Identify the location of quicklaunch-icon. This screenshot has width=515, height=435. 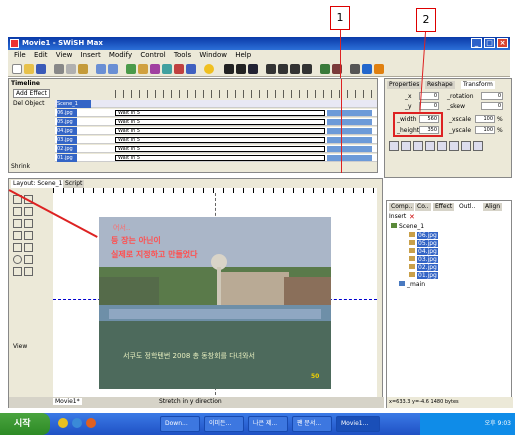
(63, 423).